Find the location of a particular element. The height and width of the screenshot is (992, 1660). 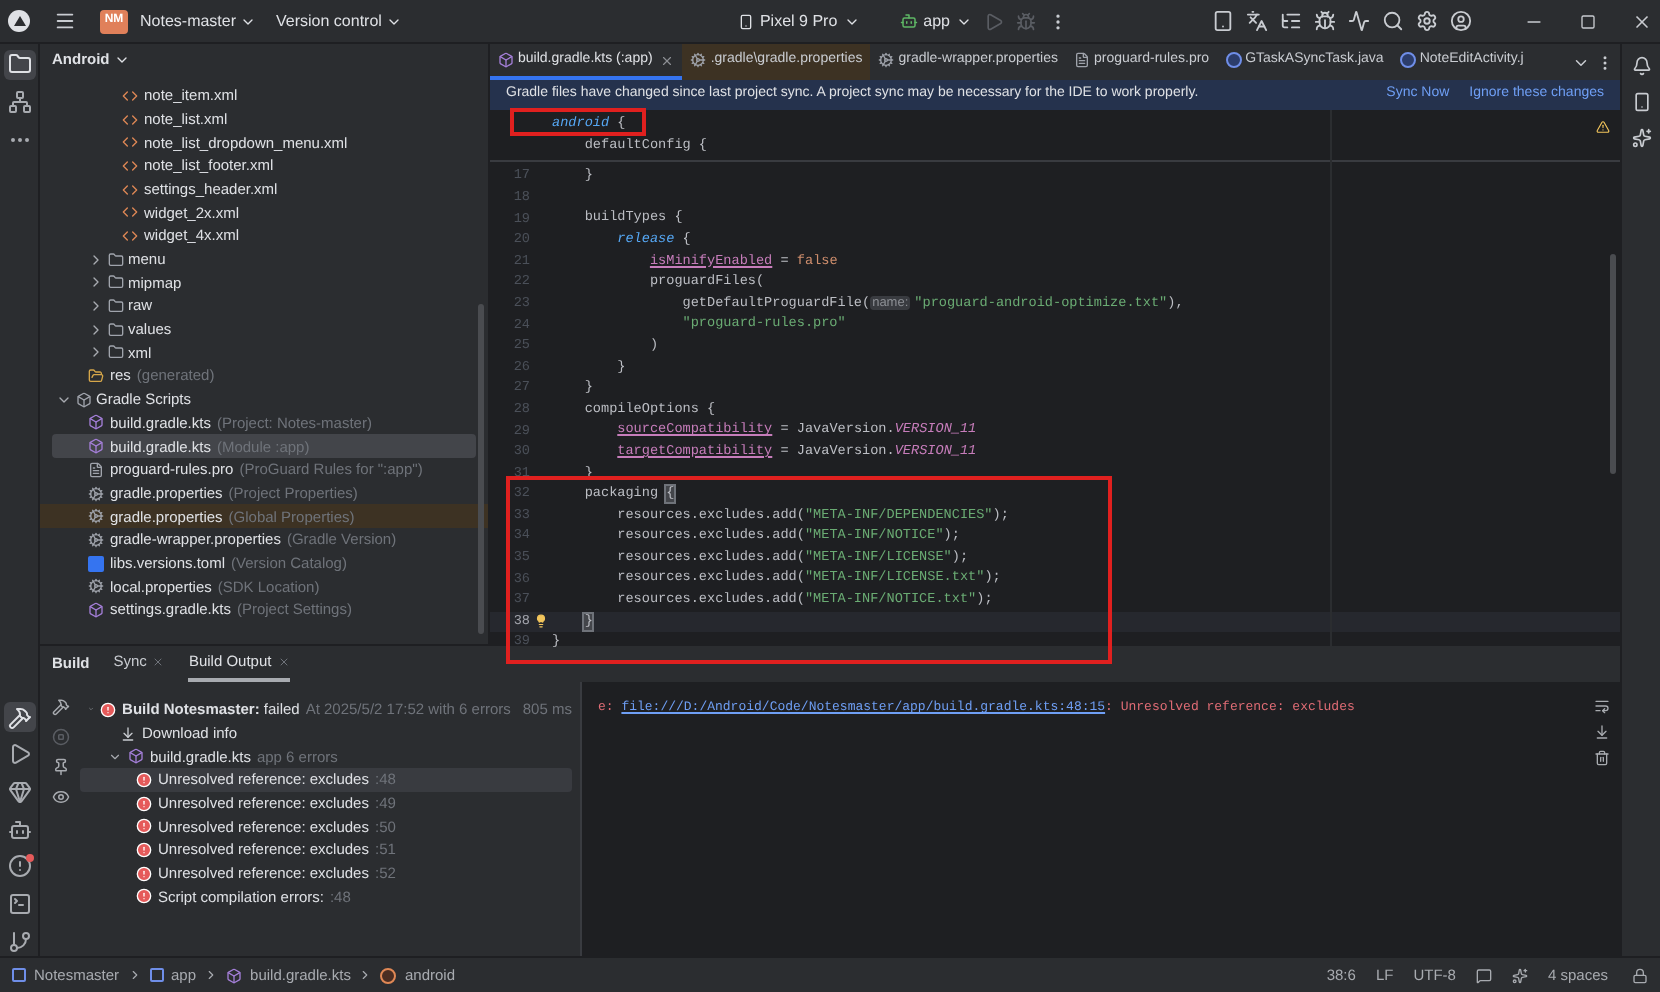

settings-icon is located at coordinates (1427, 21).